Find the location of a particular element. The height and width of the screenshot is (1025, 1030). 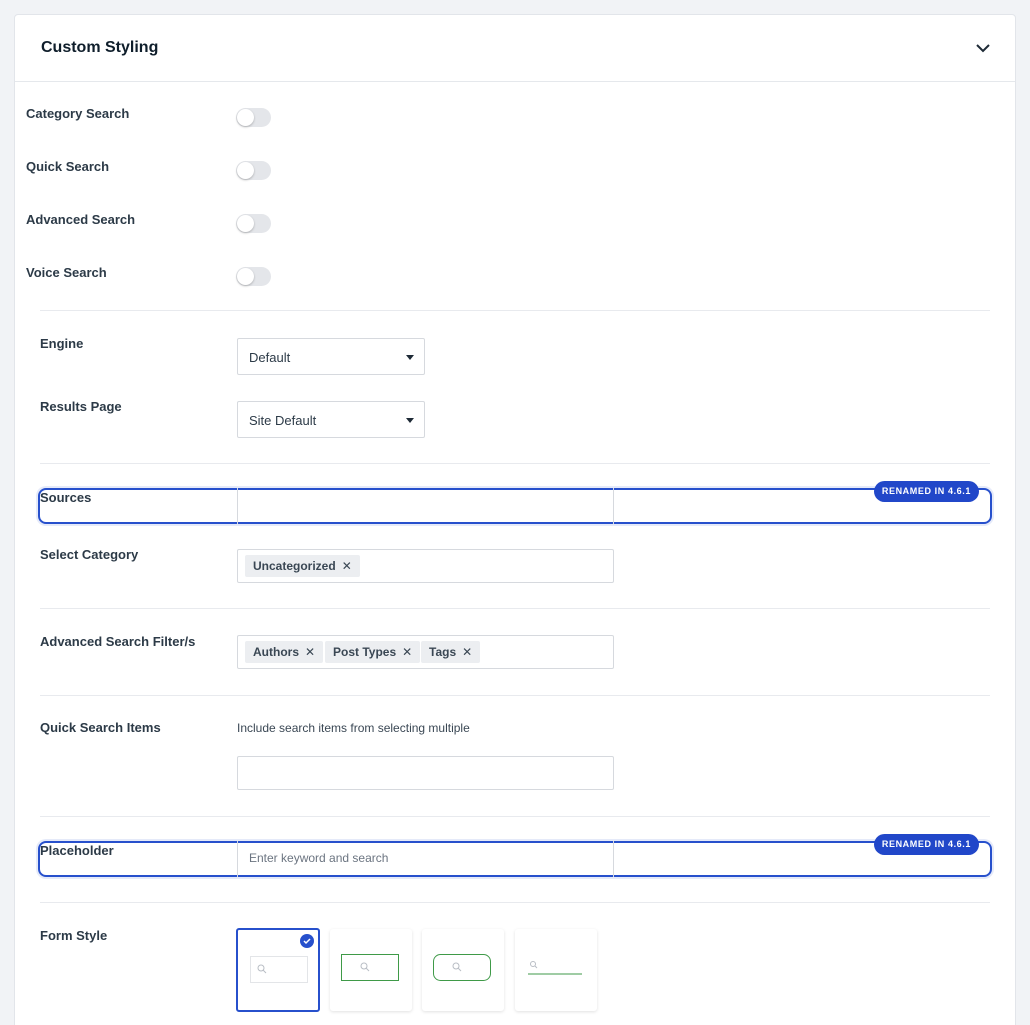

tag-label: Uncategorized is located at coordinates (294, 566).